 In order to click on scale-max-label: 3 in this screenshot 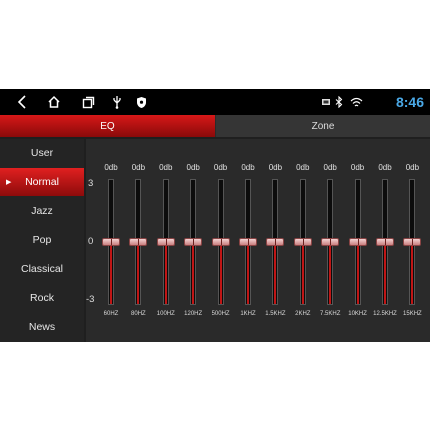, I will do `click(91, 183)`.